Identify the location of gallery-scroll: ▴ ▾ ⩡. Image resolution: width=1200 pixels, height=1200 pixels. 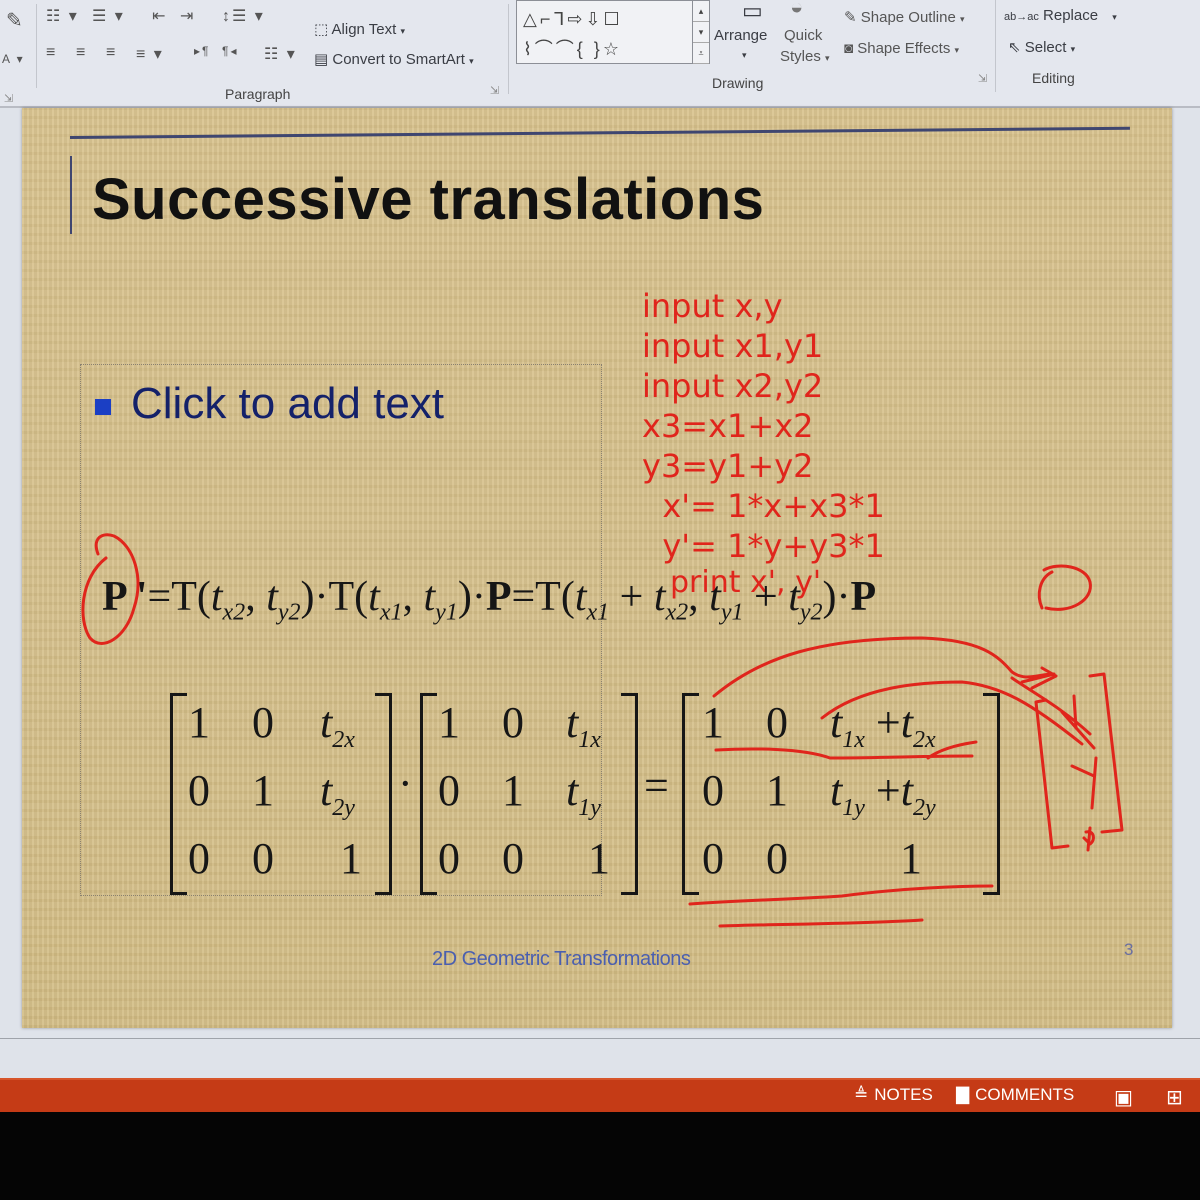
(700, 32).